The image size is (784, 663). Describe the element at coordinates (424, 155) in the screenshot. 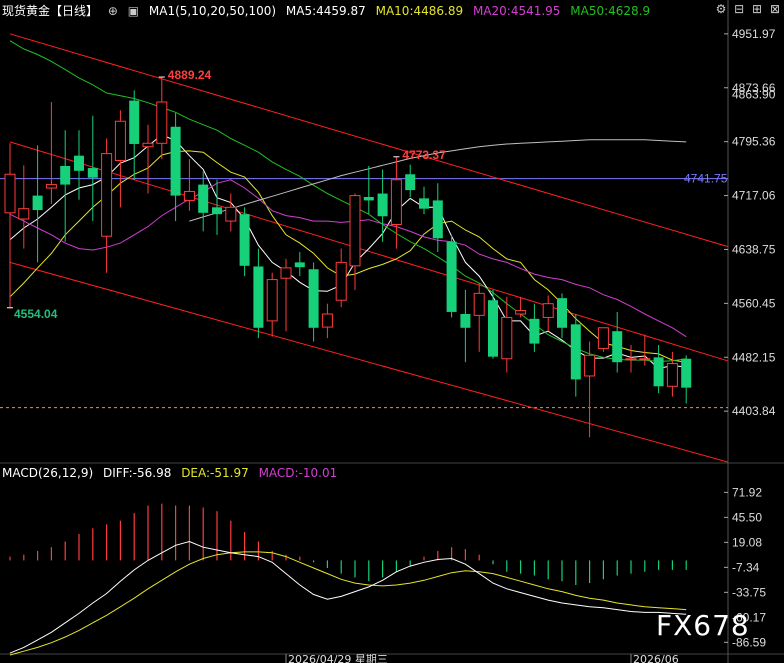

I see `price-annotation-label: 4773.37` at that location.